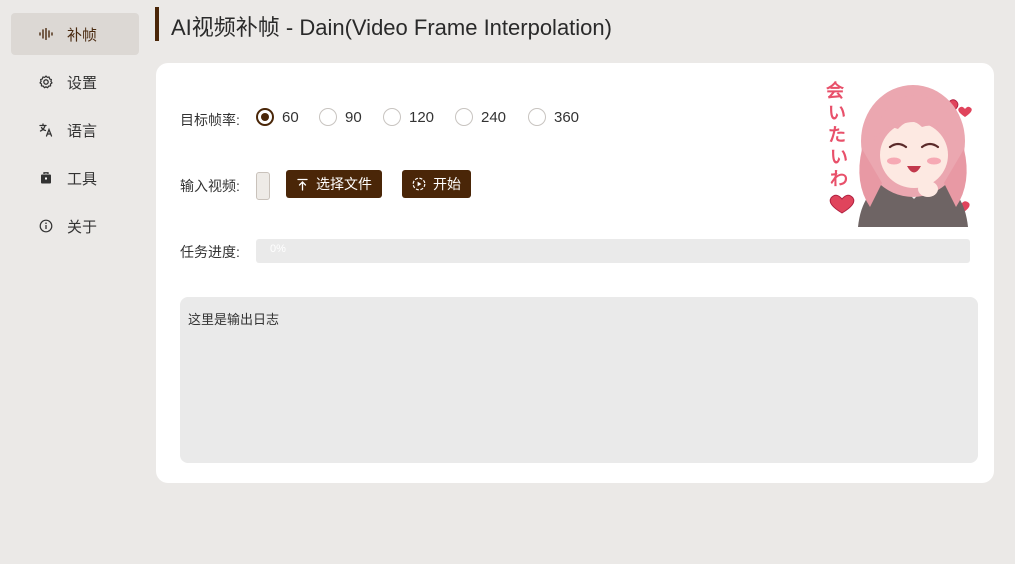  Describe the element at coordinates (480, 117) in the screenshot. I see `fps-radio-240: 240` at that location.